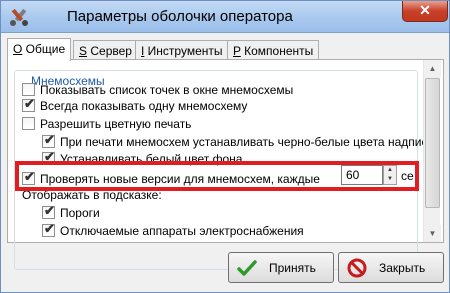 The height and width of the screenshot is (293, 450). What do you see at coordinates (18, 49) in the screenshot?
I see `tab-general-key: О` at bounding box center [18, 49].